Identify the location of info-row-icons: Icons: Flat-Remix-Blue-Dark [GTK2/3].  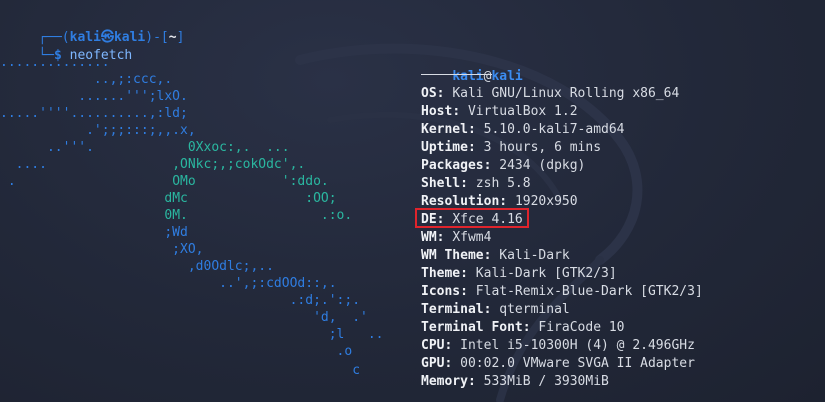
(562, 292).